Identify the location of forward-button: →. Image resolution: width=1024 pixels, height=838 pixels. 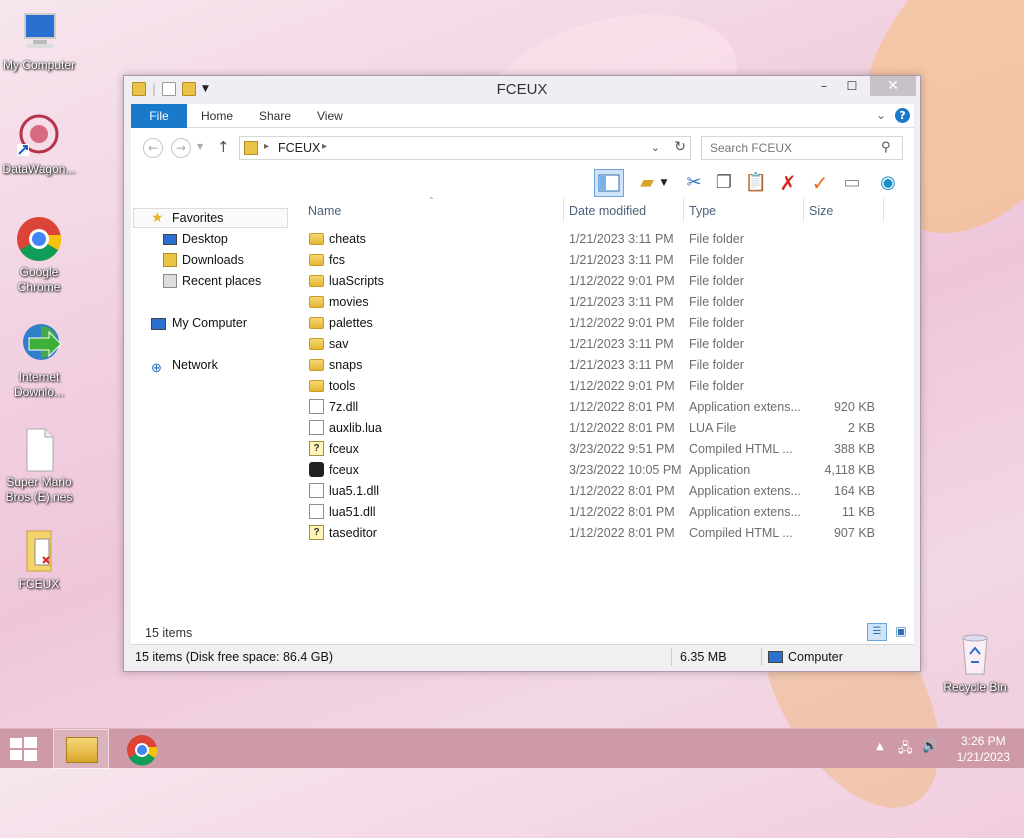
(181, 148).